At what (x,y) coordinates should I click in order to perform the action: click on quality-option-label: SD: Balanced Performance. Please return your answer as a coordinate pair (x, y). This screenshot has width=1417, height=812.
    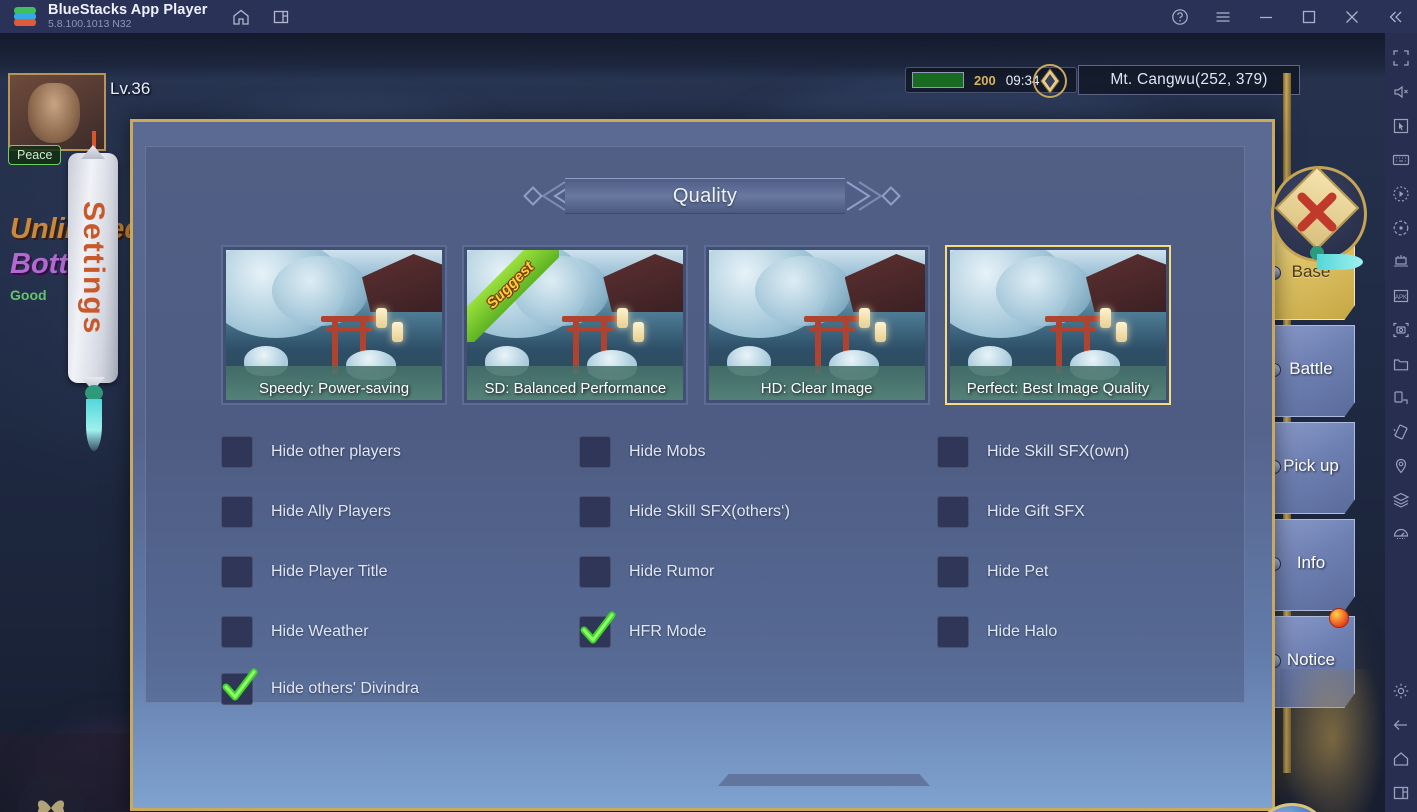
    Looking at the image, I should click on (575, 388).